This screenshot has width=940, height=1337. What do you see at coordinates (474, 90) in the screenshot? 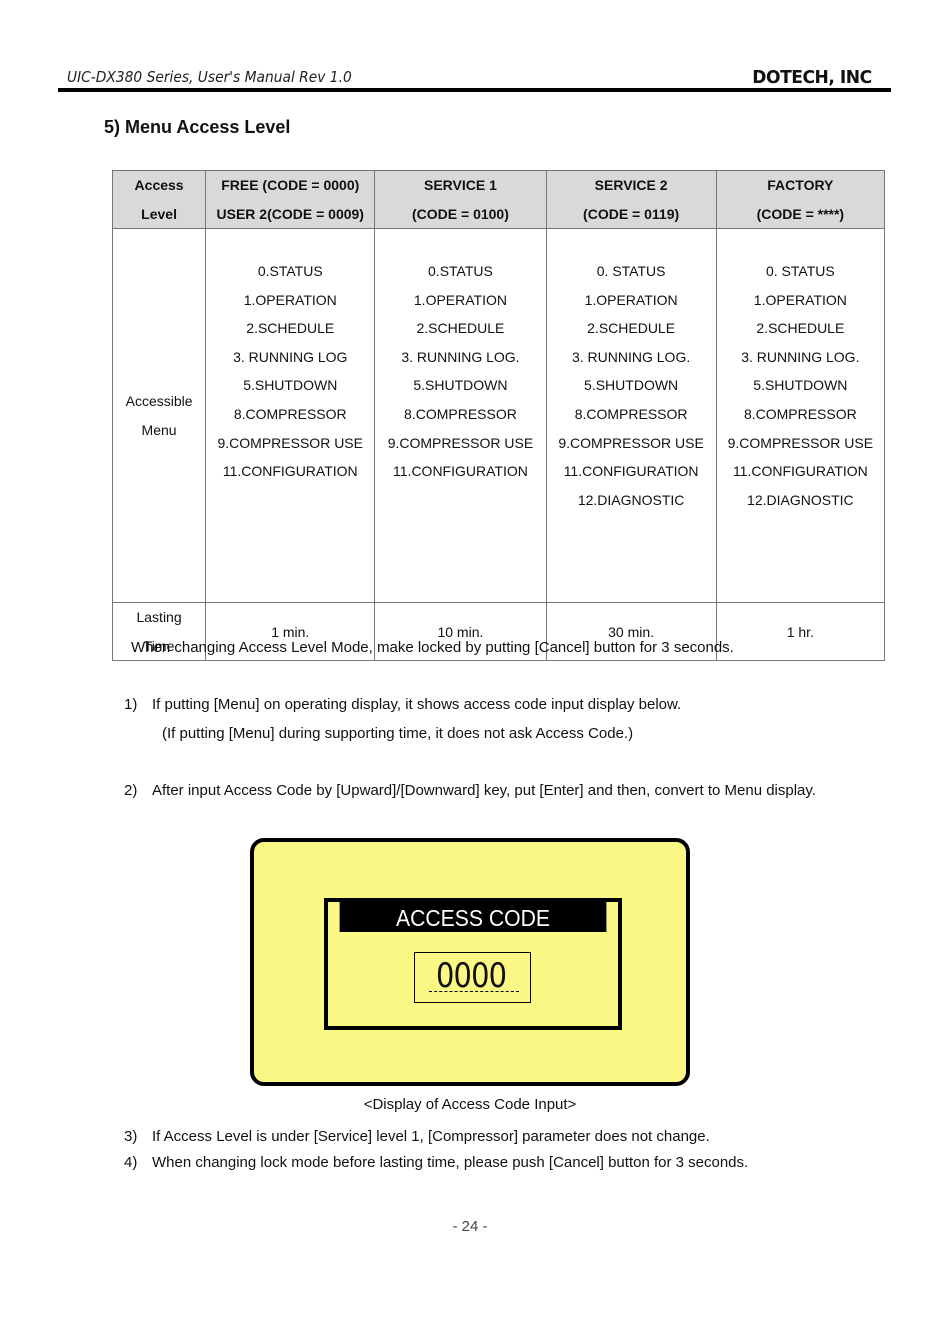
I see `header-rule` at bounding box center [474, 90].